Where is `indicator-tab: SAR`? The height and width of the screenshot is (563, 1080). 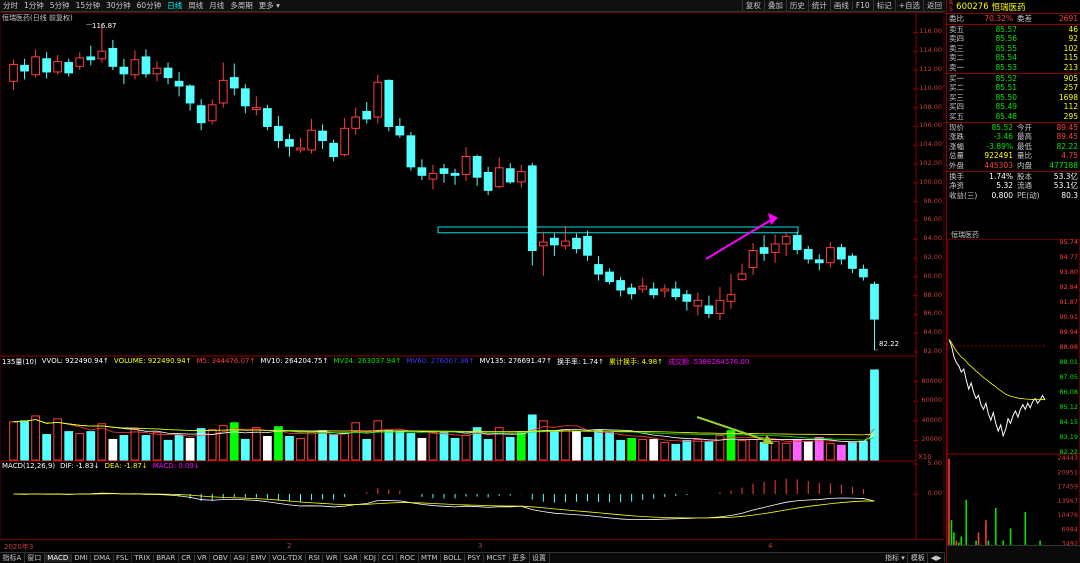
indicator-tab: SAR is located at coordinates (351, 558).